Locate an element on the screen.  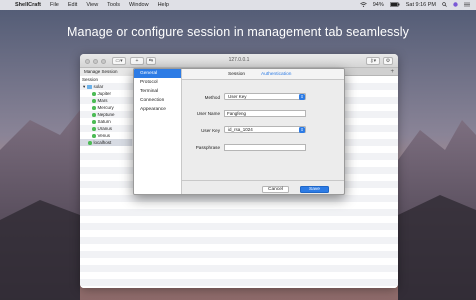
tree-item-neptune: Neptune is located at coordinates (106, 114).